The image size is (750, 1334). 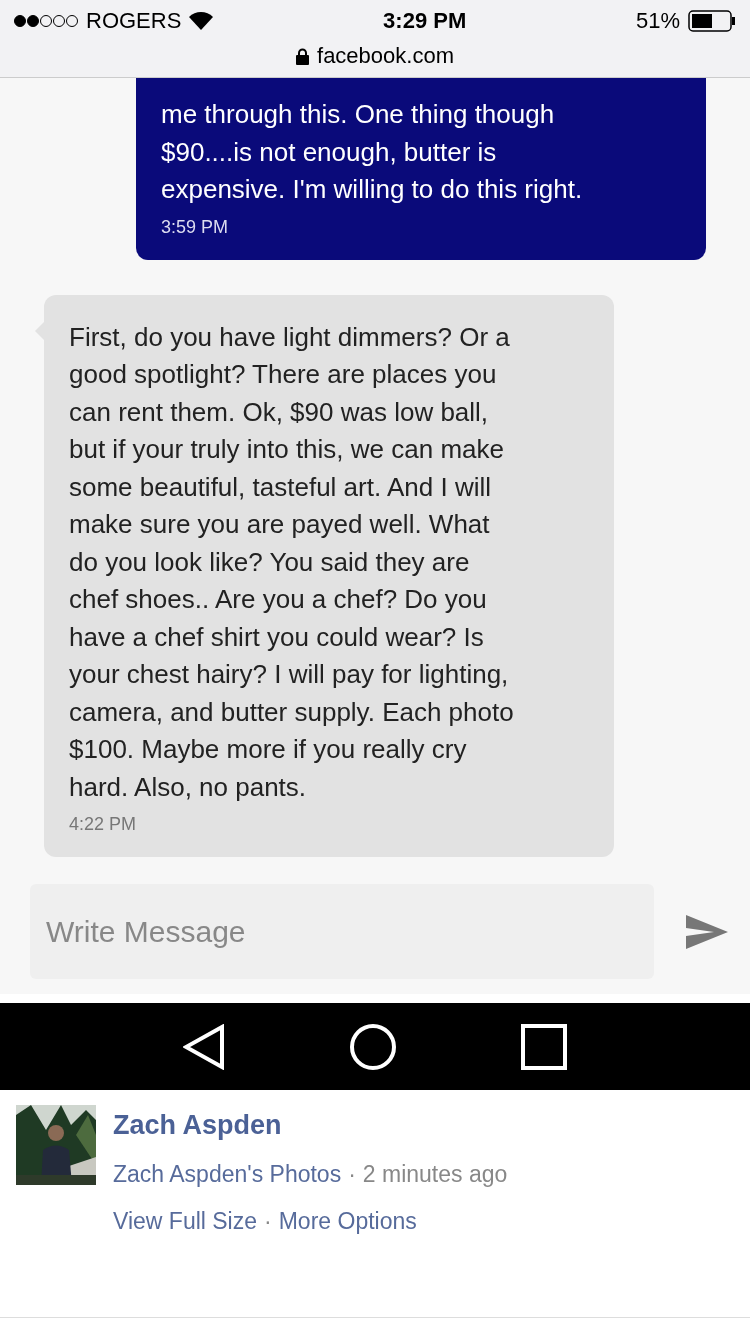 I want to click on carrier-name: ROGERS, so click(x=134, y=21).